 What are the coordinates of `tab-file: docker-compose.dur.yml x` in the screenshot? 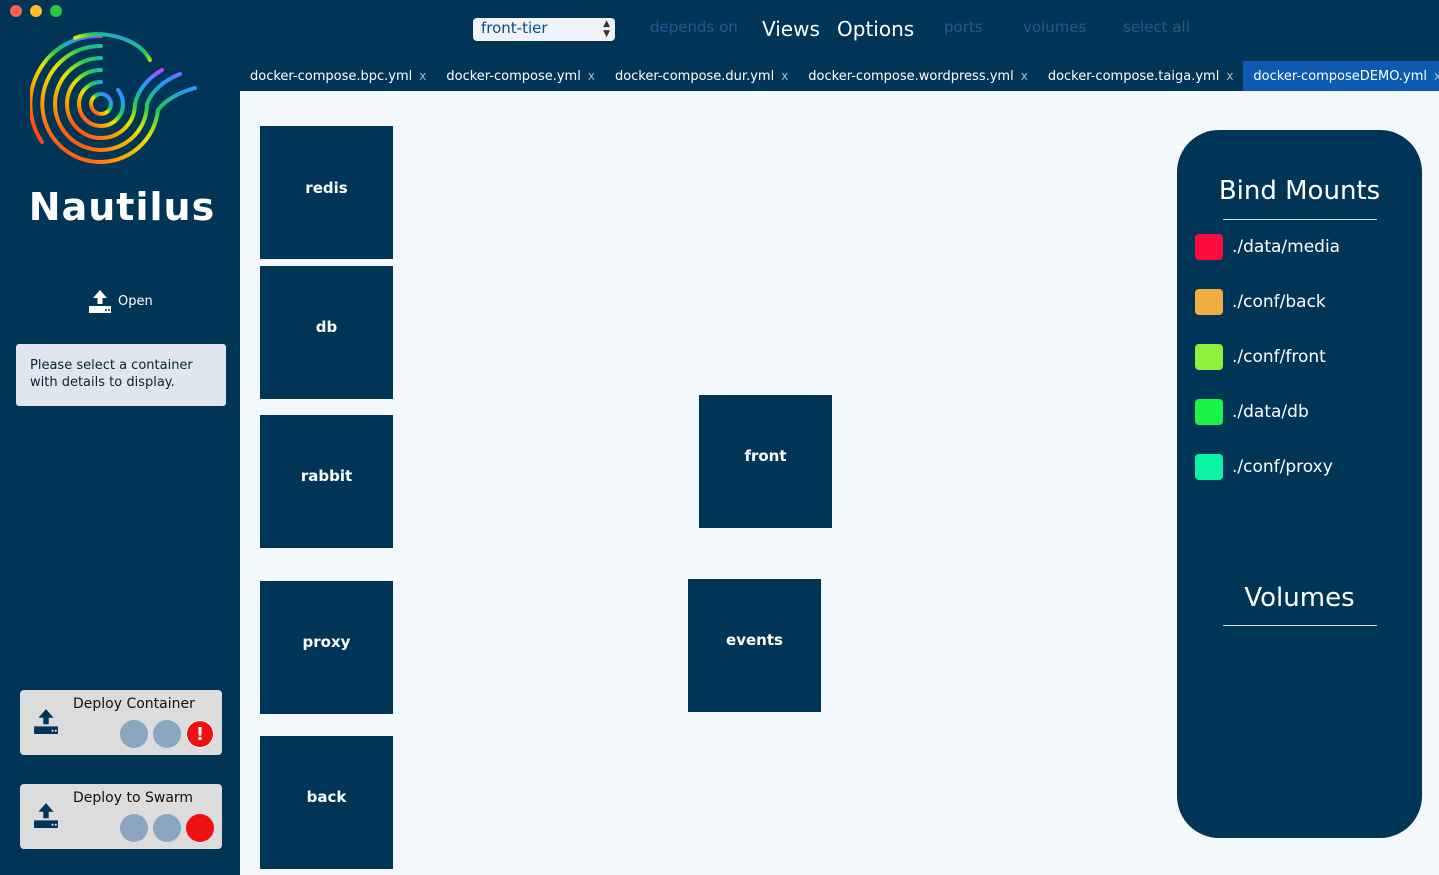 It's located at (701, 76).